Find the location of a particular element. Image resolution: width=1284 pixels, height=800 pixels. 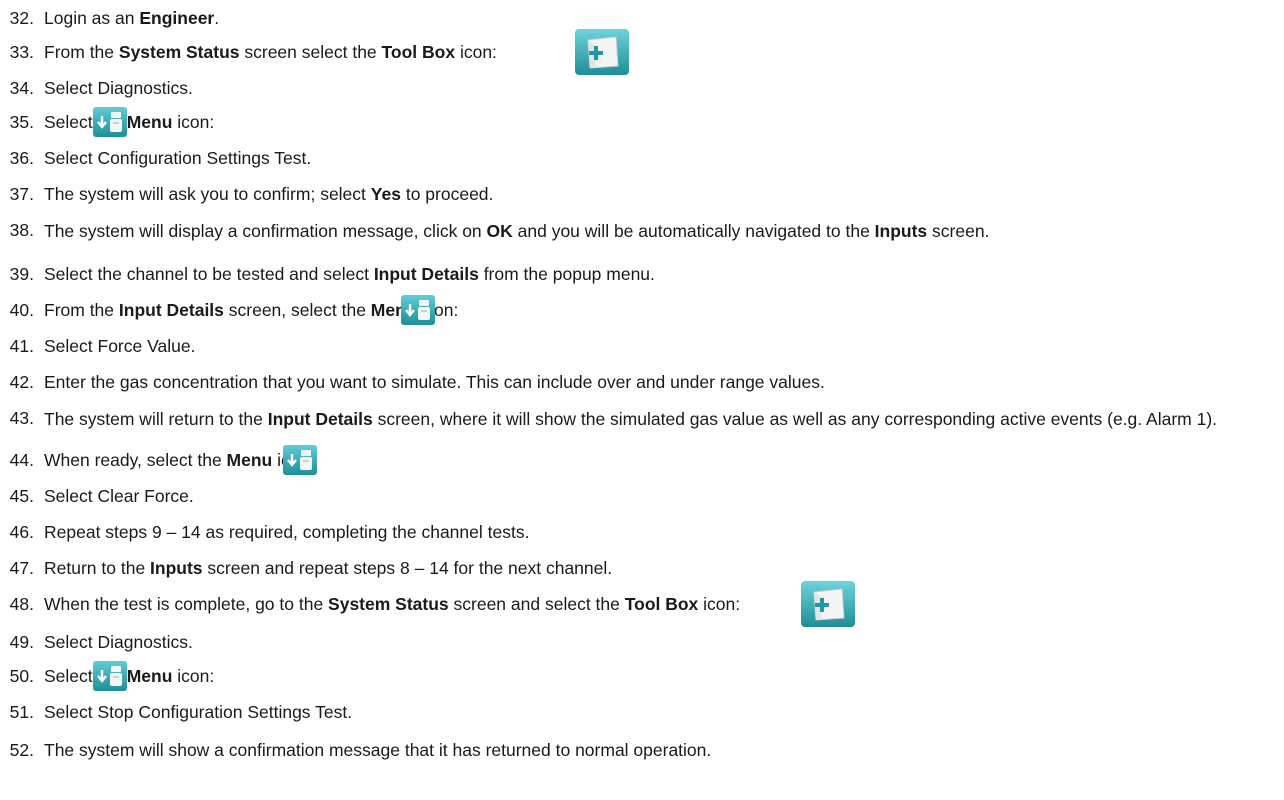

step-number: 38. is located at coordinates (21, 230).